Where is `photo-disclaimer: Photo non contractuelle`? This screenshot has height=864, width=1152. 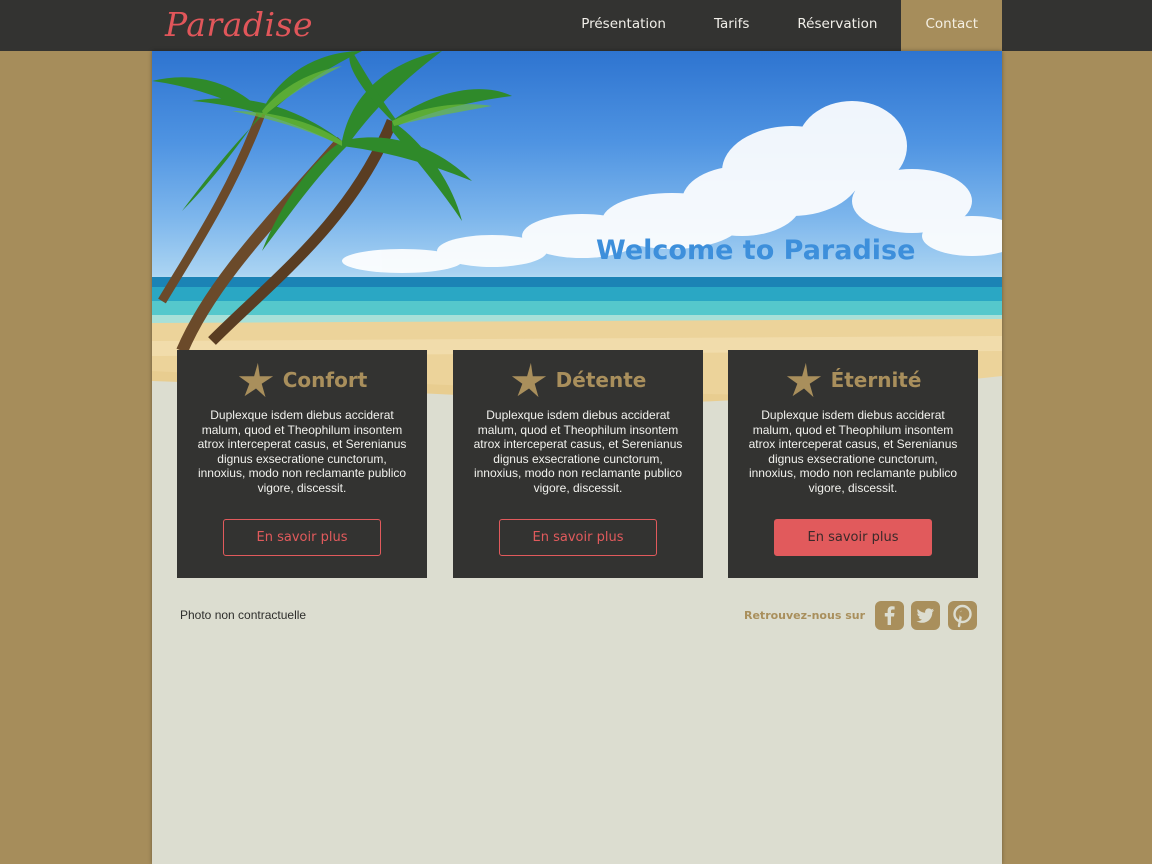
photo-disclaimer: Photo non contractuelle is located at coordinates (243, 615).